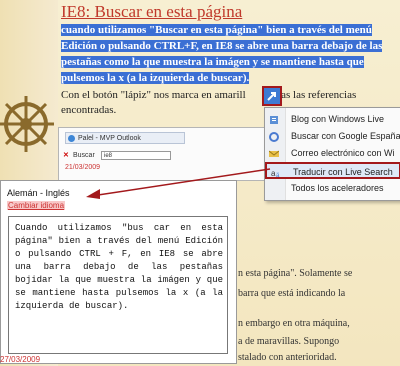 Image resolution: width=400 pixels, height=366 pixels. What do you see at coordinates (337, 188) in the screenshot?
I see `menu-item-label: Todos los aceleradores` at bounding box center [337, 188].